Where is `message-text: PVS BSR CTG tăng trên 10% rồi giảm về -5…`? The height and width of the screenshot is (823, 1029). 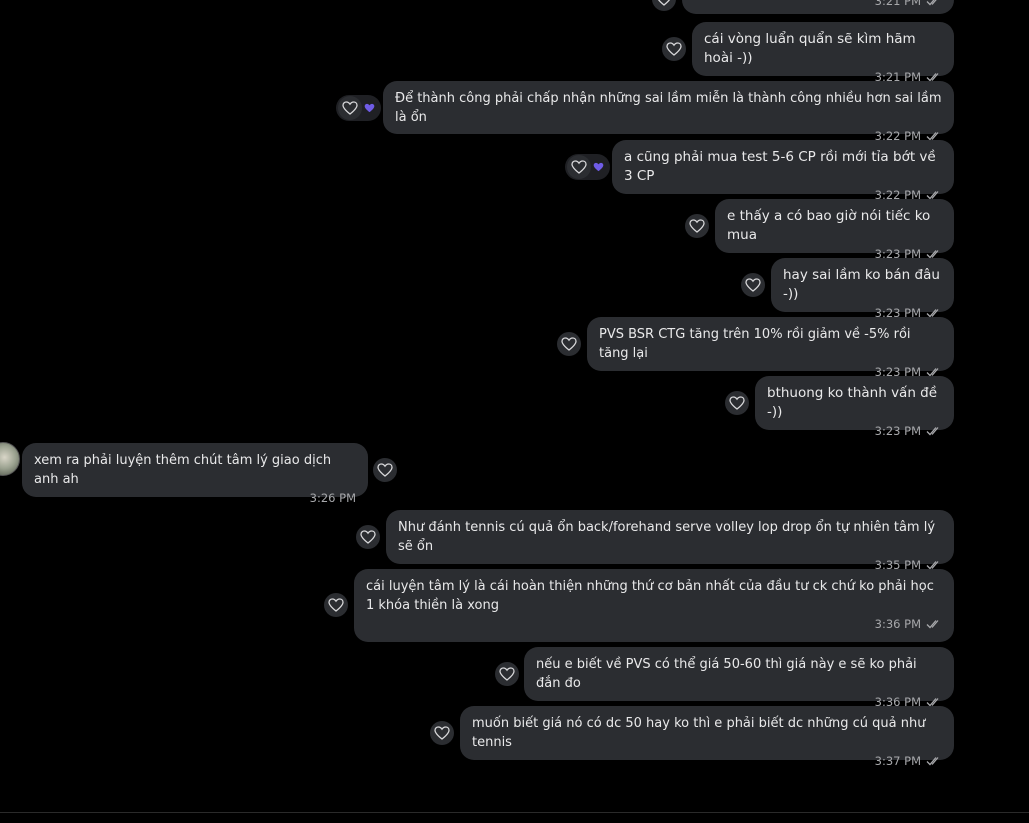
message-text: PVS BSR CTG tăng trên 10% rồi giảm về -5… is located at coordinates (755, 344).